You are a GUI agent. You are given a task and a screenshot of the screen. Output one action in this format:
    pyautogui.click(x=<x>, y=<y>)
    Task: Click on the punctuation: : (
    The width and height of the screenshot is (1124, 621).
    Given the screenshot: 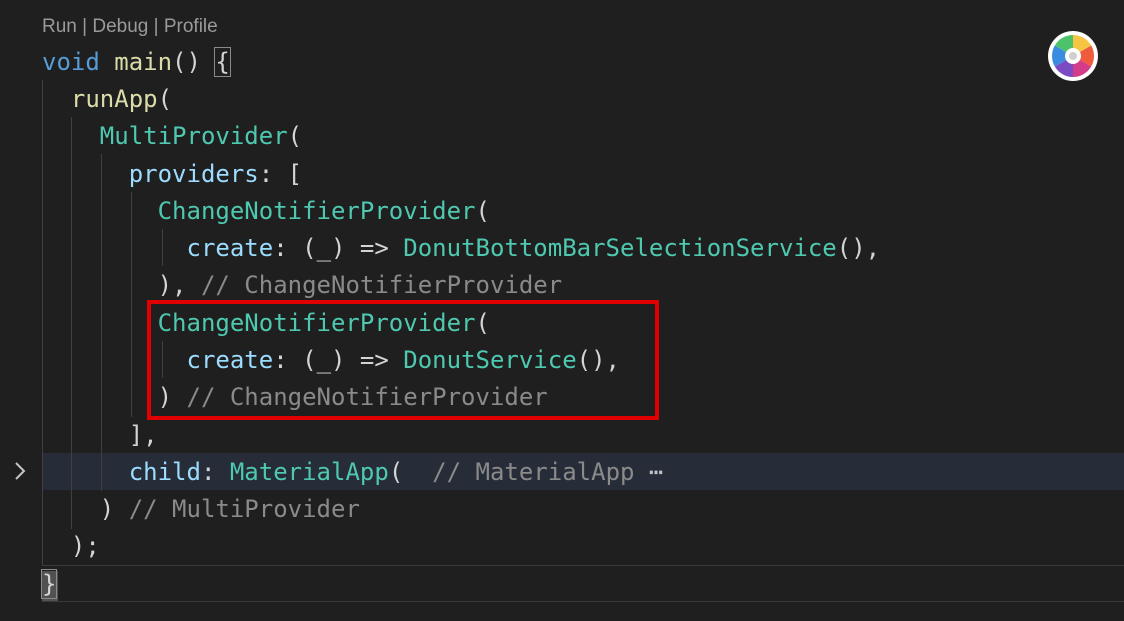 What is the action you would take?
    pyautogui.click(x=295, y=248)
    